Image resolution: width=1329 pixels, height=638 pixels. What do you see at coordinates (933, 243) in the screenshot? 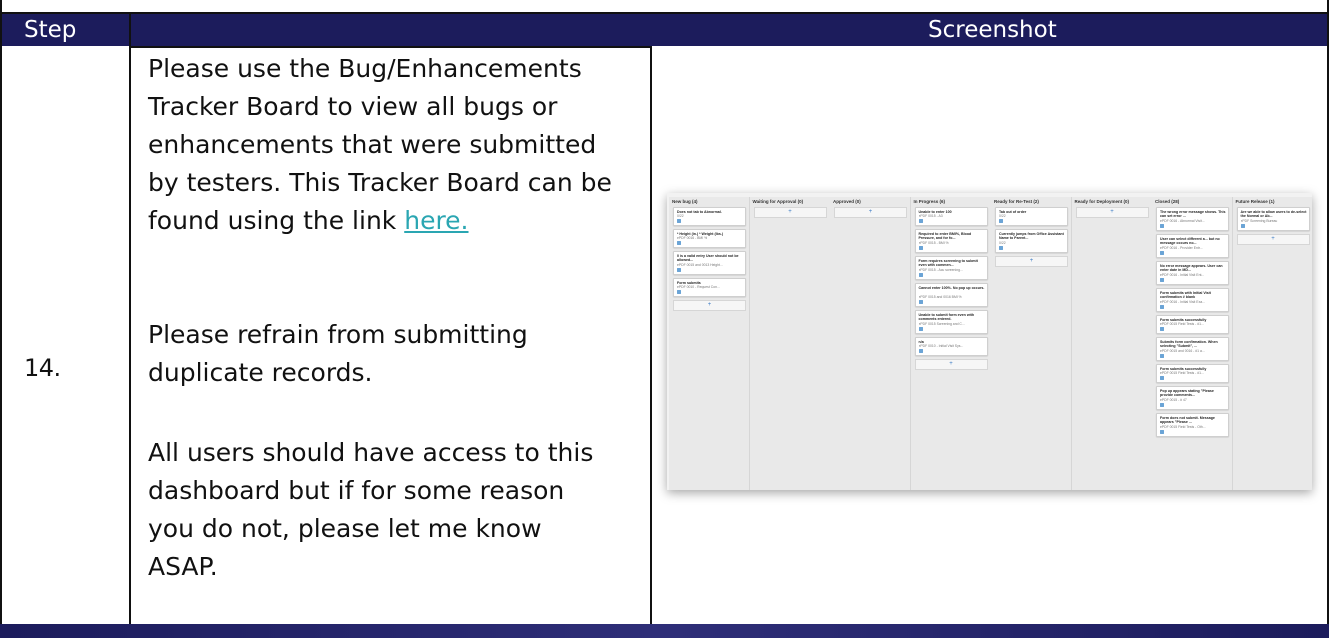
I see `board-card-subtitle: ePDF 0015 - BMI %` at bounding box center [933, 243].